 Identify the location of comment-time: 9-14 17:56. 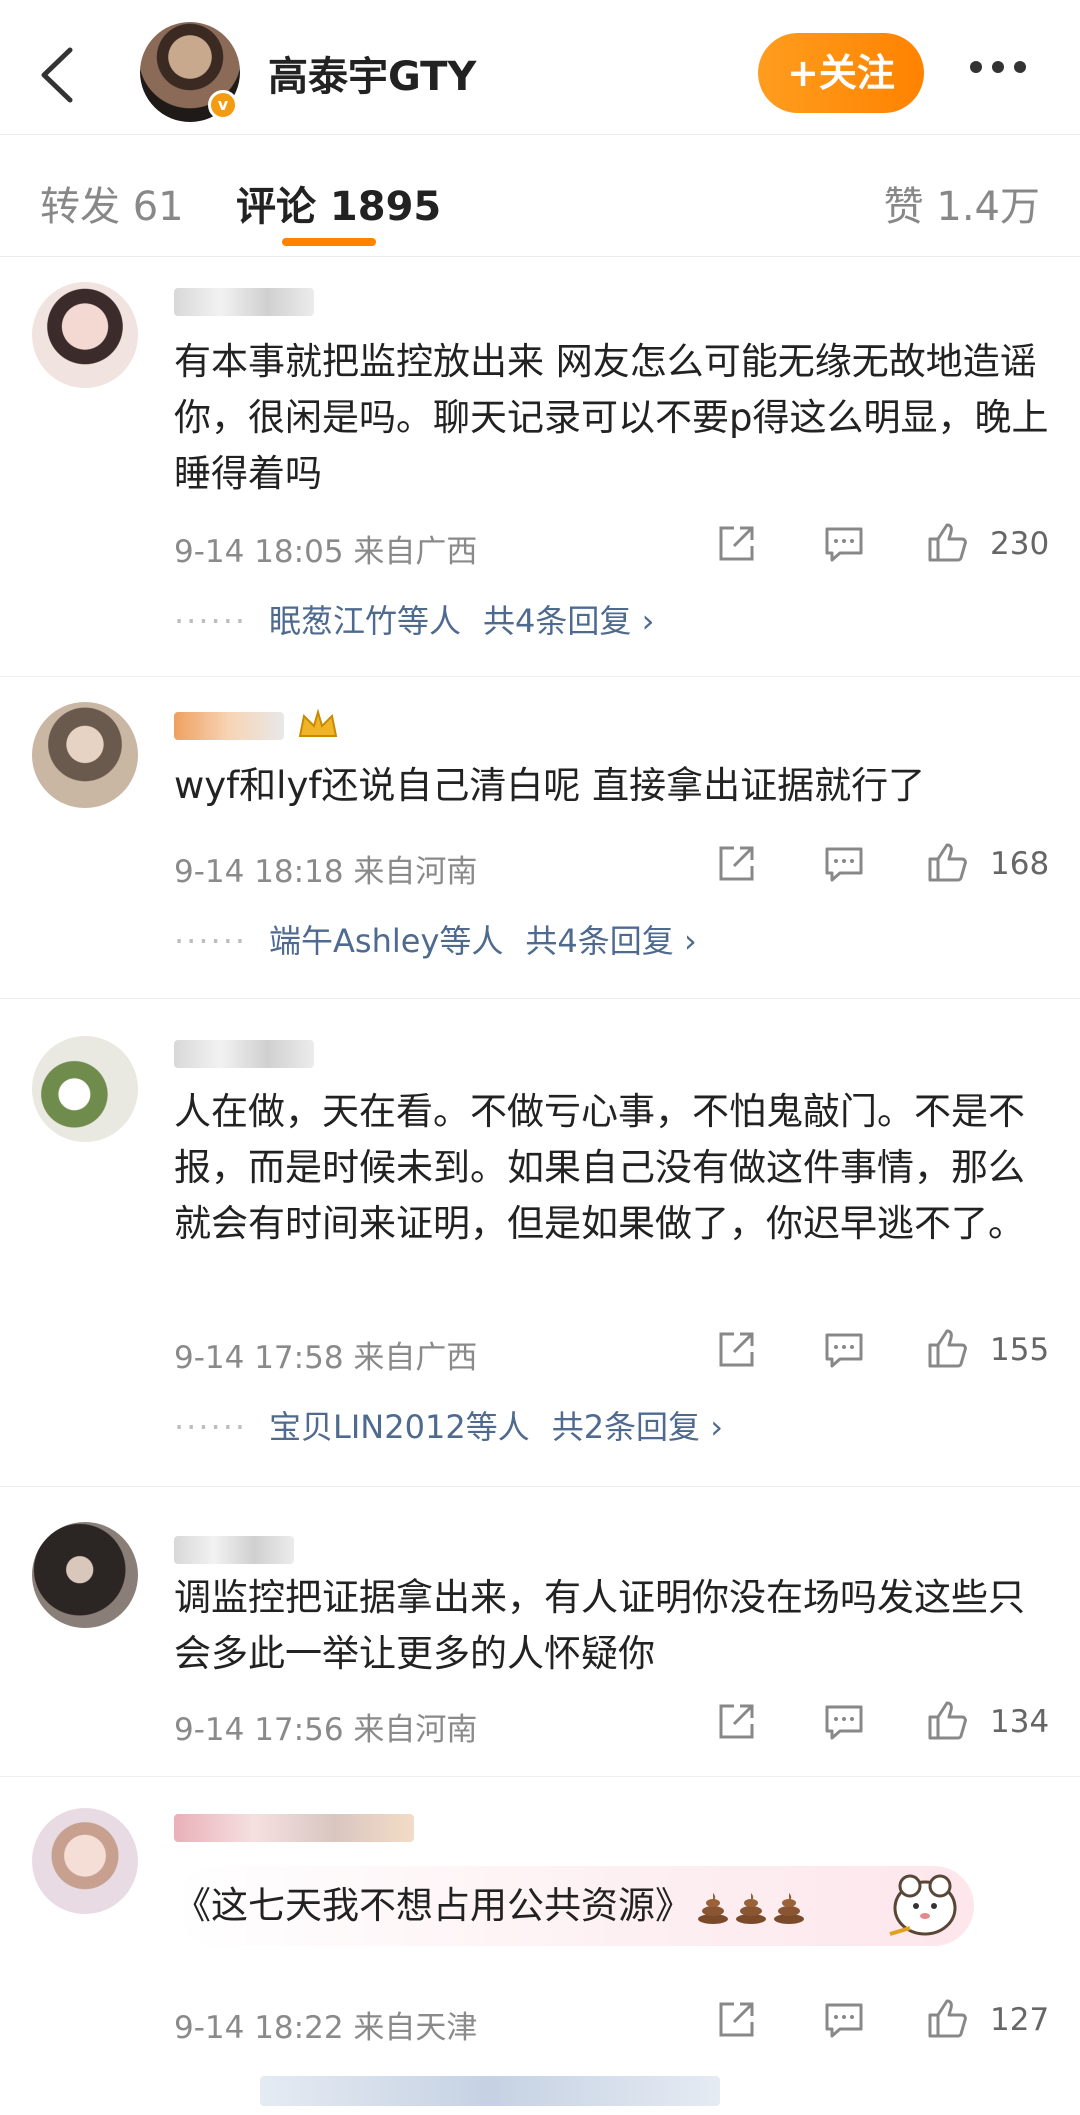
(259, 1730).